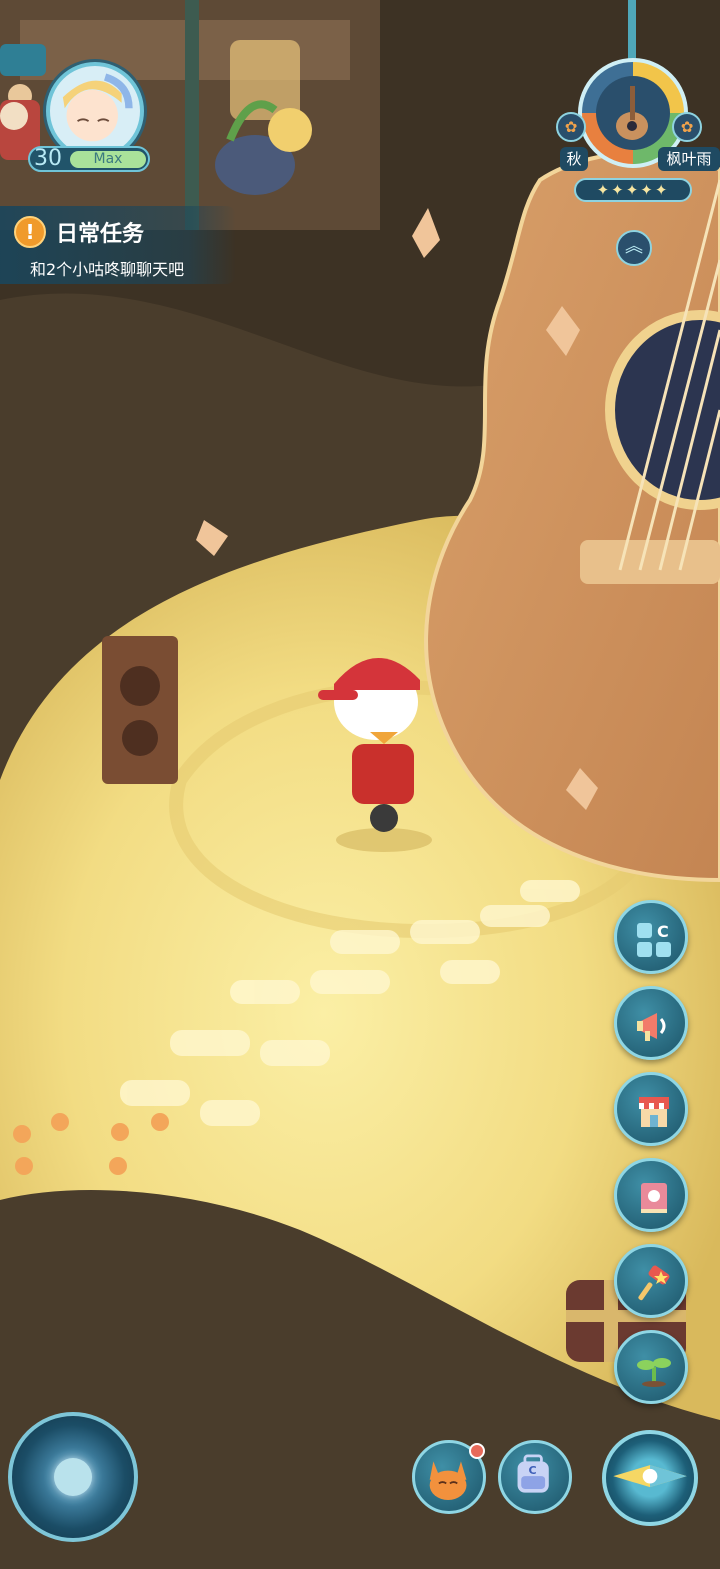  Describe the element at coordinates (574, 159) in the screenshot. I see `season-label: 秋` at that location.